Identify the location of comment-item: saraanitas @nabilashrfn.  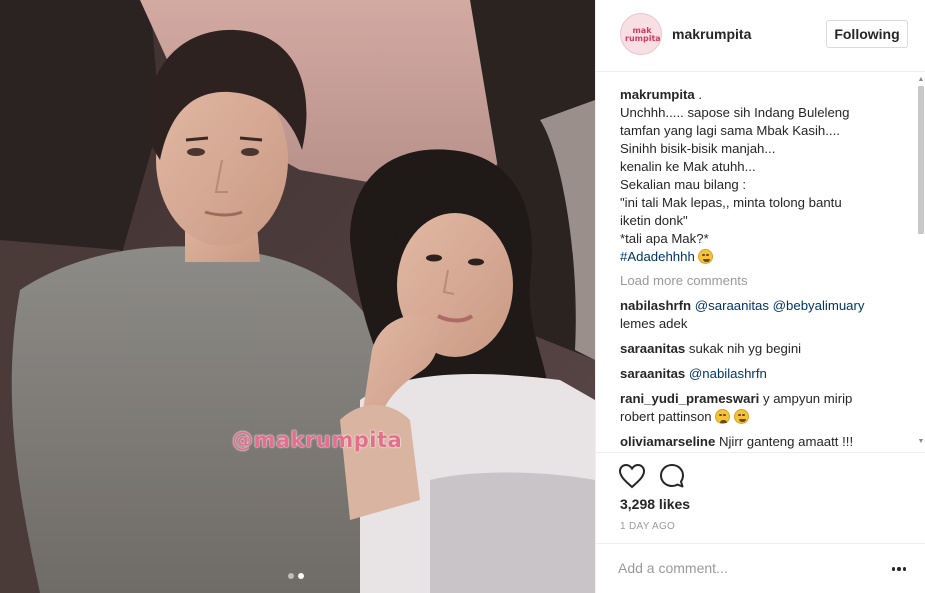
(765, 374).